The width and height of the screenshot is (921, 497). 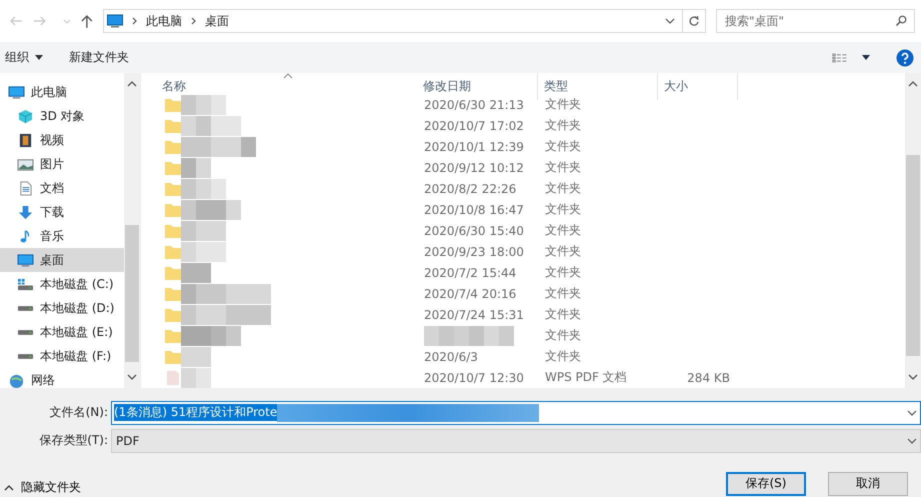 What do you see at coordinates (43, 380) in the screenshot?
I see `sidebar-label: 网络` at bounding box center [43, 380].